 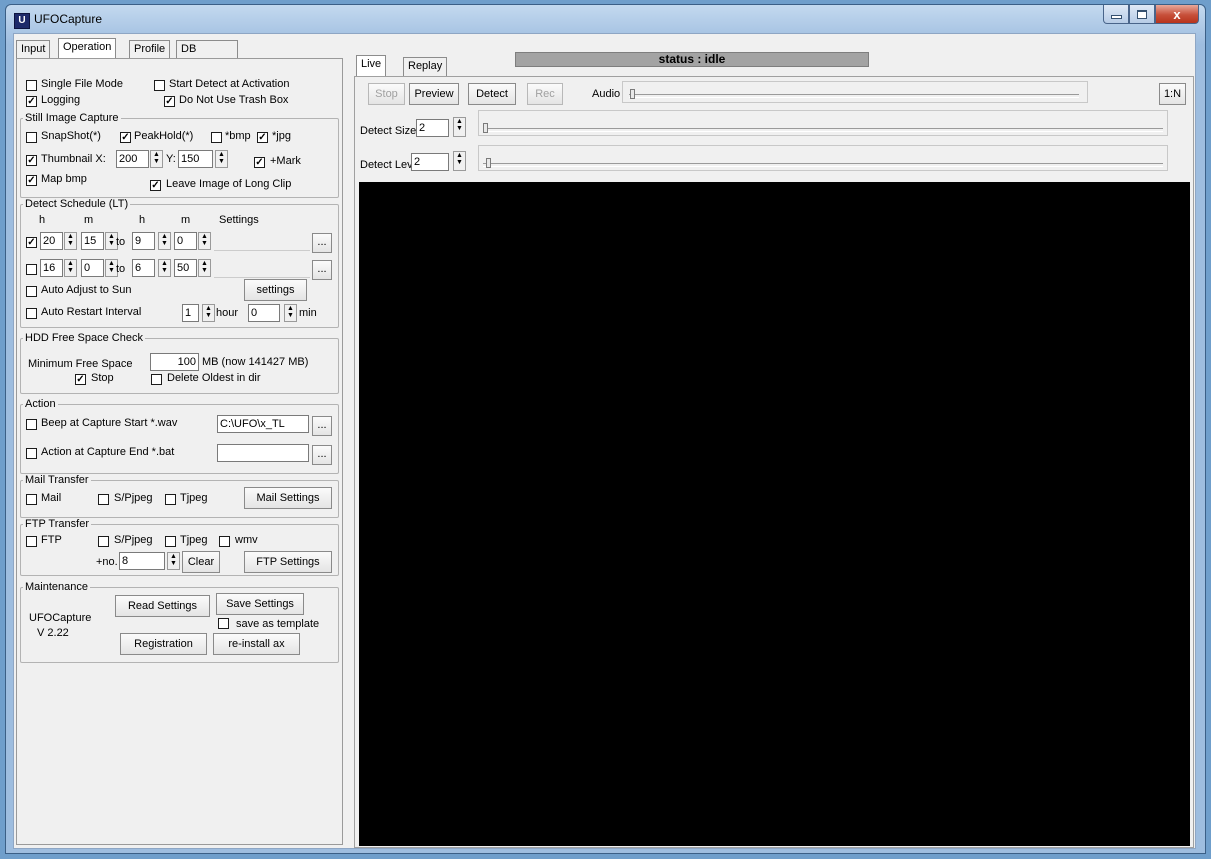 I want to click on row1-end-min-input: 0, so click(x=185, y=241).